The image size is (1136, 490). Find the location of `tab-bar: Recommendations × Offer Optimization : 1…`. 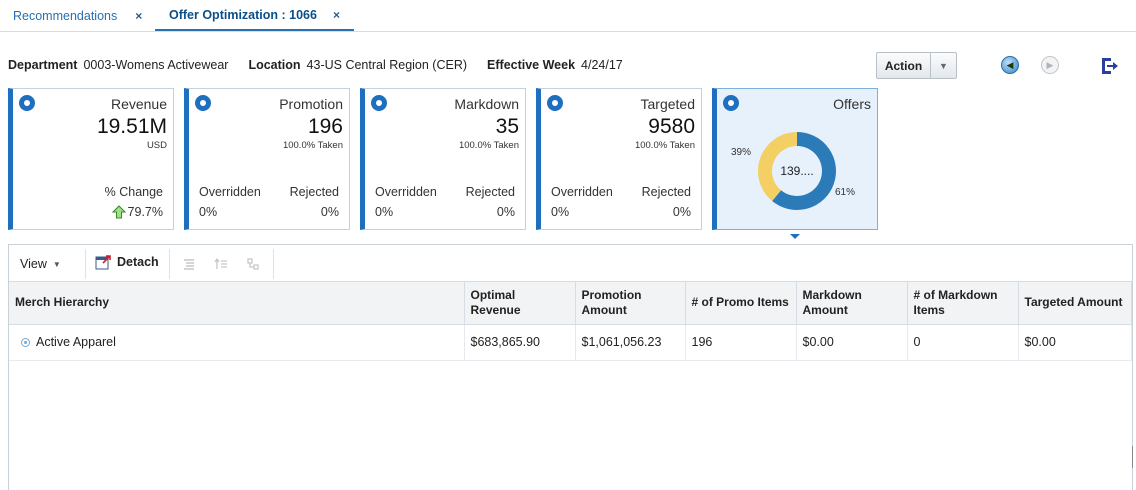

tab-bar: Recommendations × Offer Optimization : 1… is located at coordinates (568, 16).